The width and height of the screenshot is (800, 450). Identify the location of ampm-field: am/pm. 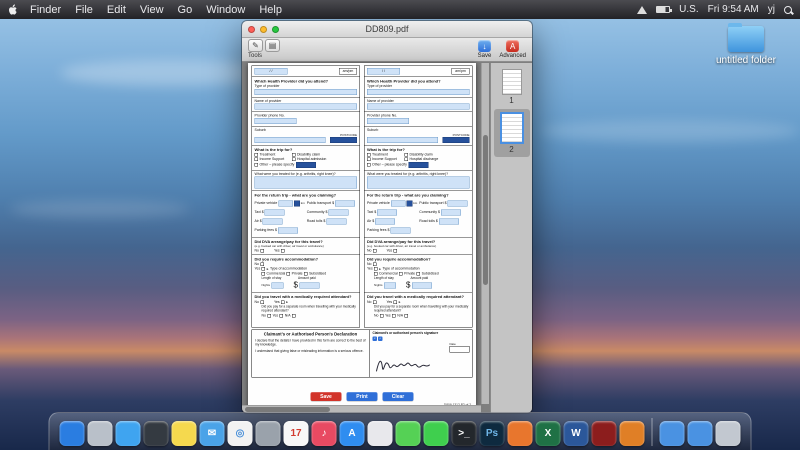
(348, 71).